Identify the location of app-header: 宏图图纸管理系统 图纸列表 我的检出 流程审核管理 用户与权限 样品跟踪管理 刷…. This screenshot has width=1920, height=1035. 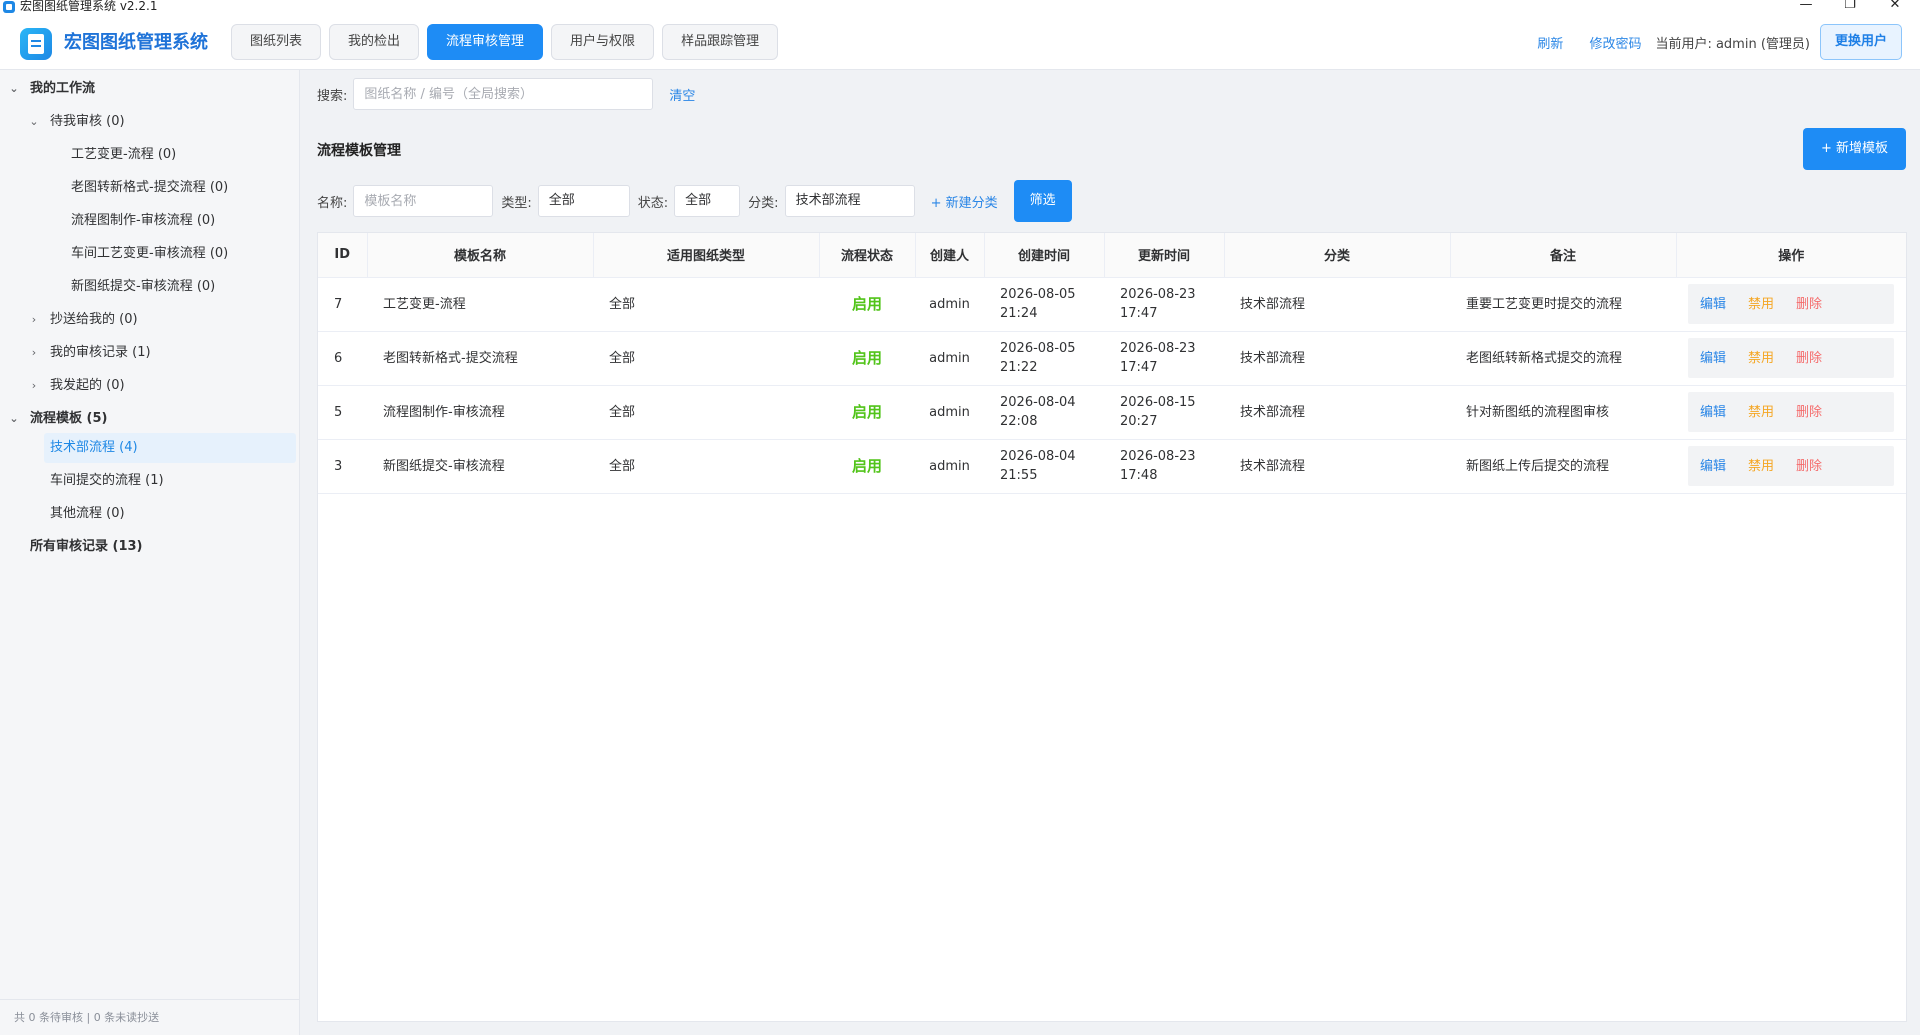
(960, 42).